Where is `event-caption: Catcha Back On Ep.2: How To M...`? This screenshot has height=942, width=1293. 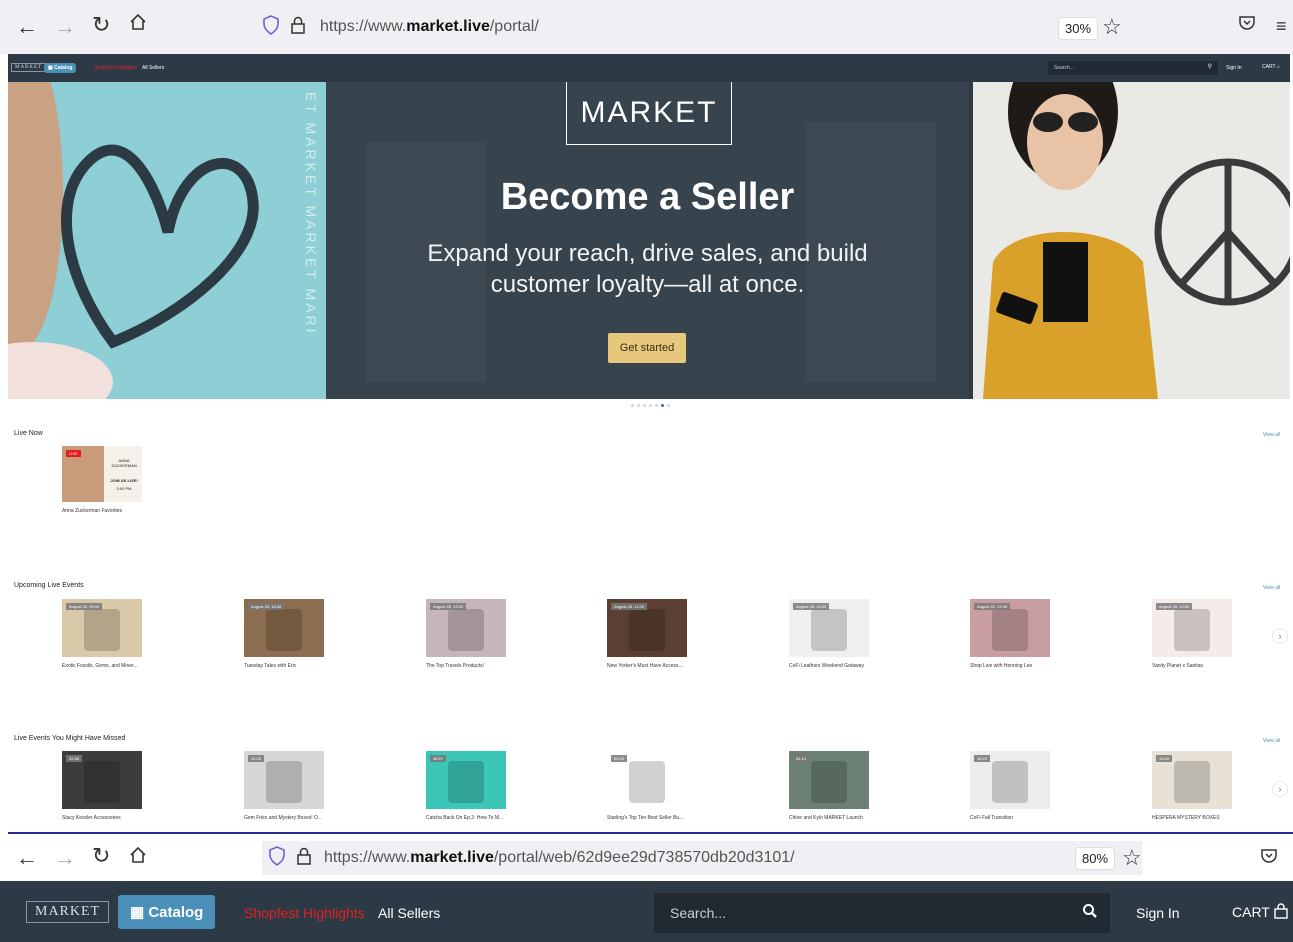 event-caption: Catcha Back On Ep.2: How To M... is located at coordinates (466, 818).